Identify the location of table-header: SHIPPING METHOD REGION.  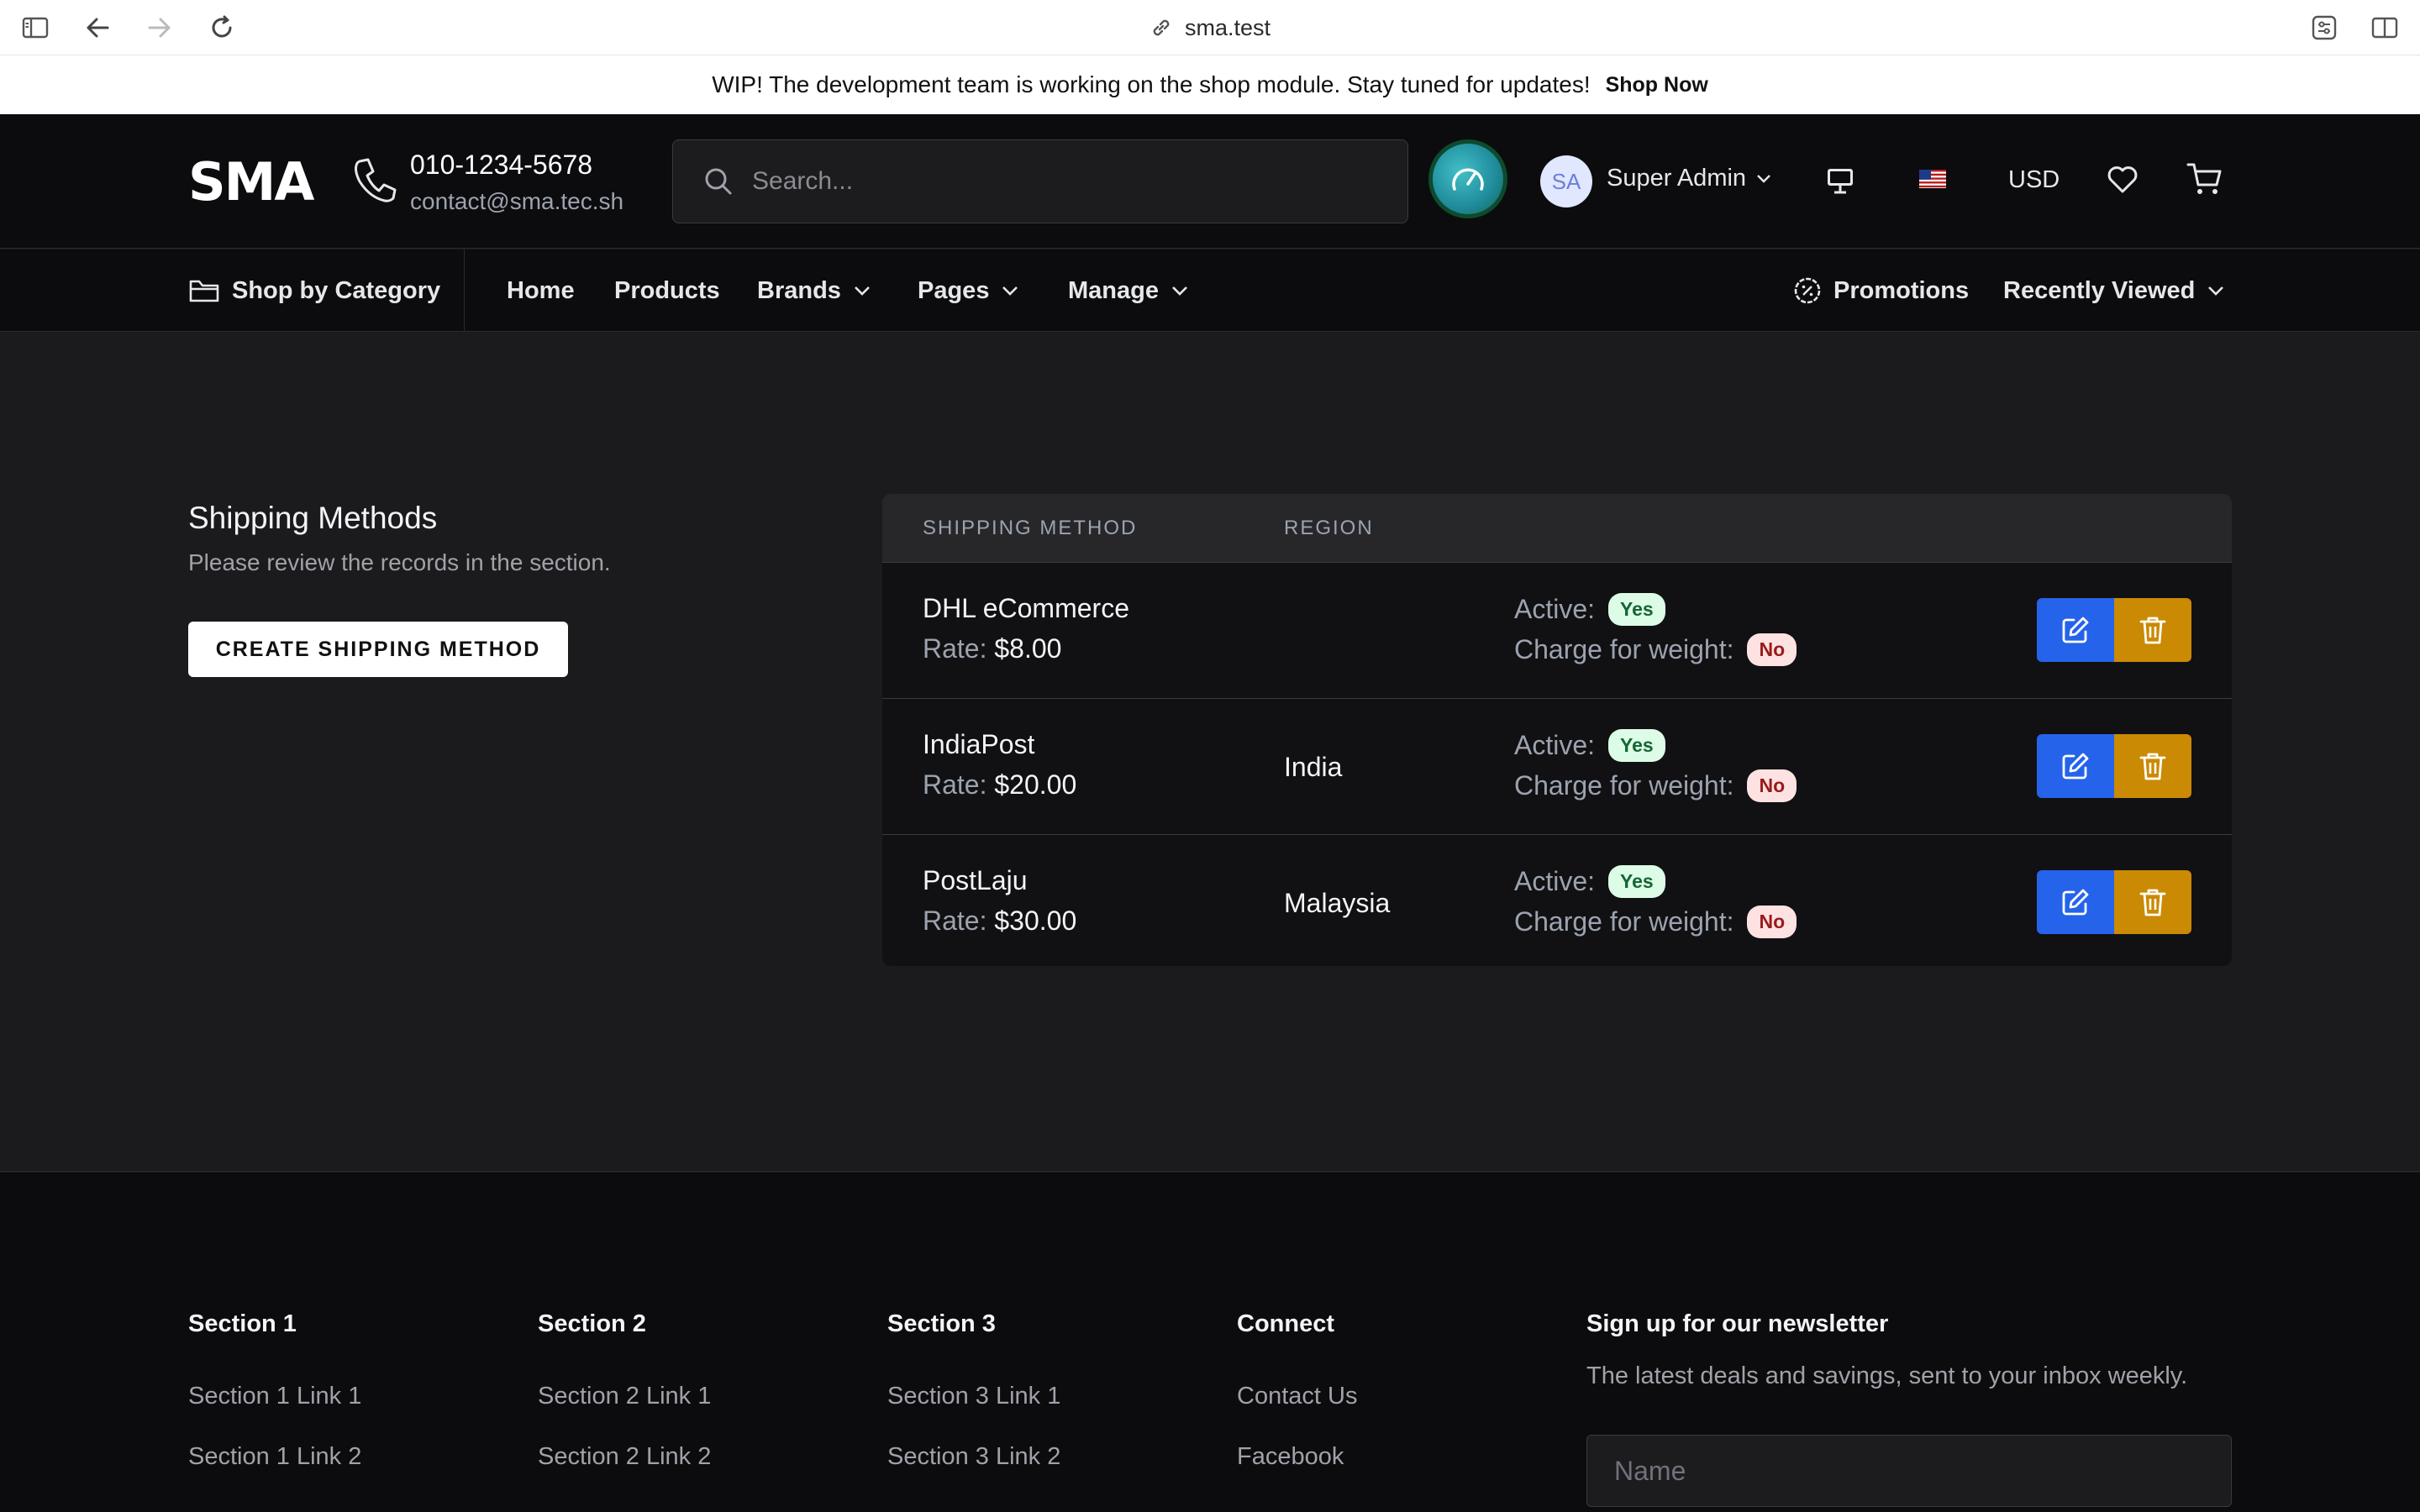
(1557, 528).